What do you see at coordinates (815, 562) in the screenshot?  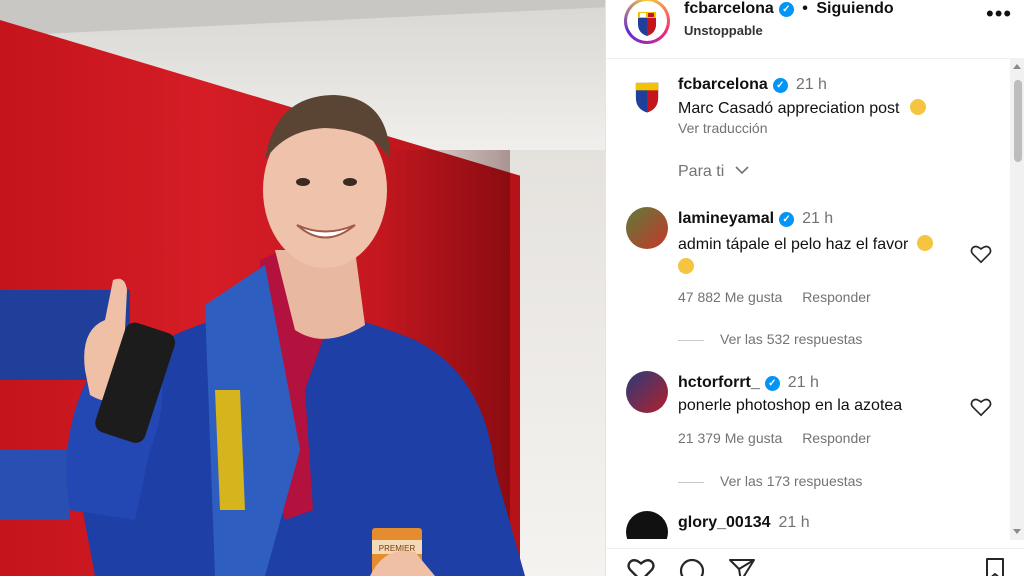 I see `post-action-bar` at bounding box center [815, 562].